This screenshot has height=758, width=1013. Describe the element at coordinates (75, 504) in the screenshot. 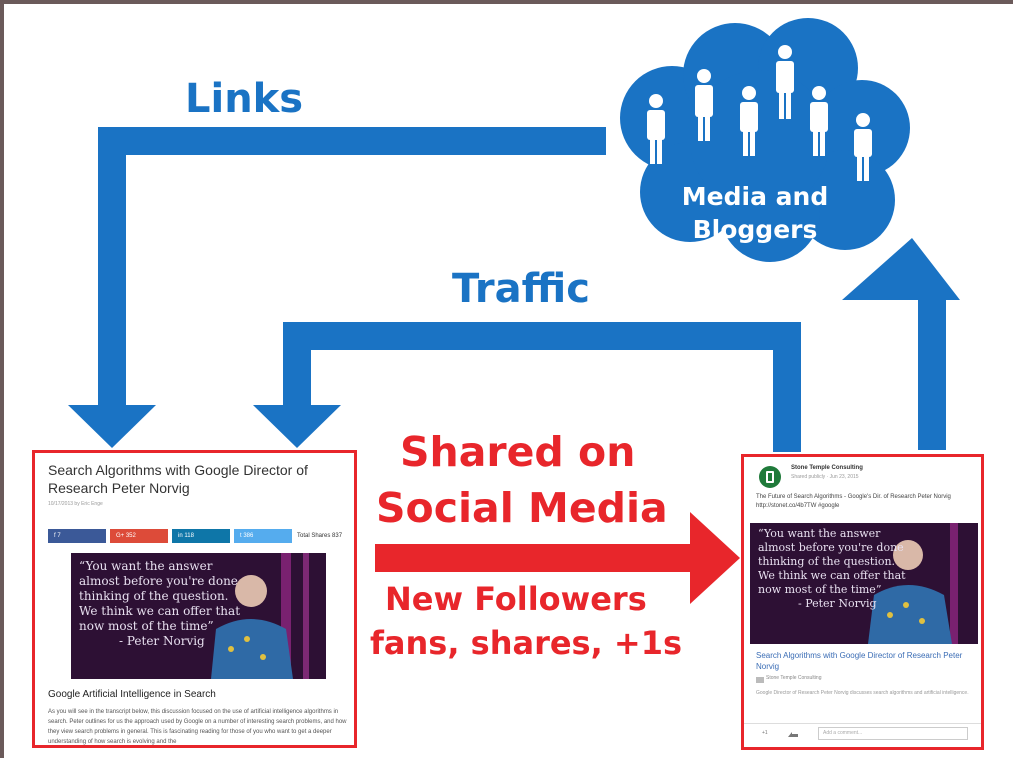

I see `article-meta: 10/17/2013 by Eric Enge` at that location.